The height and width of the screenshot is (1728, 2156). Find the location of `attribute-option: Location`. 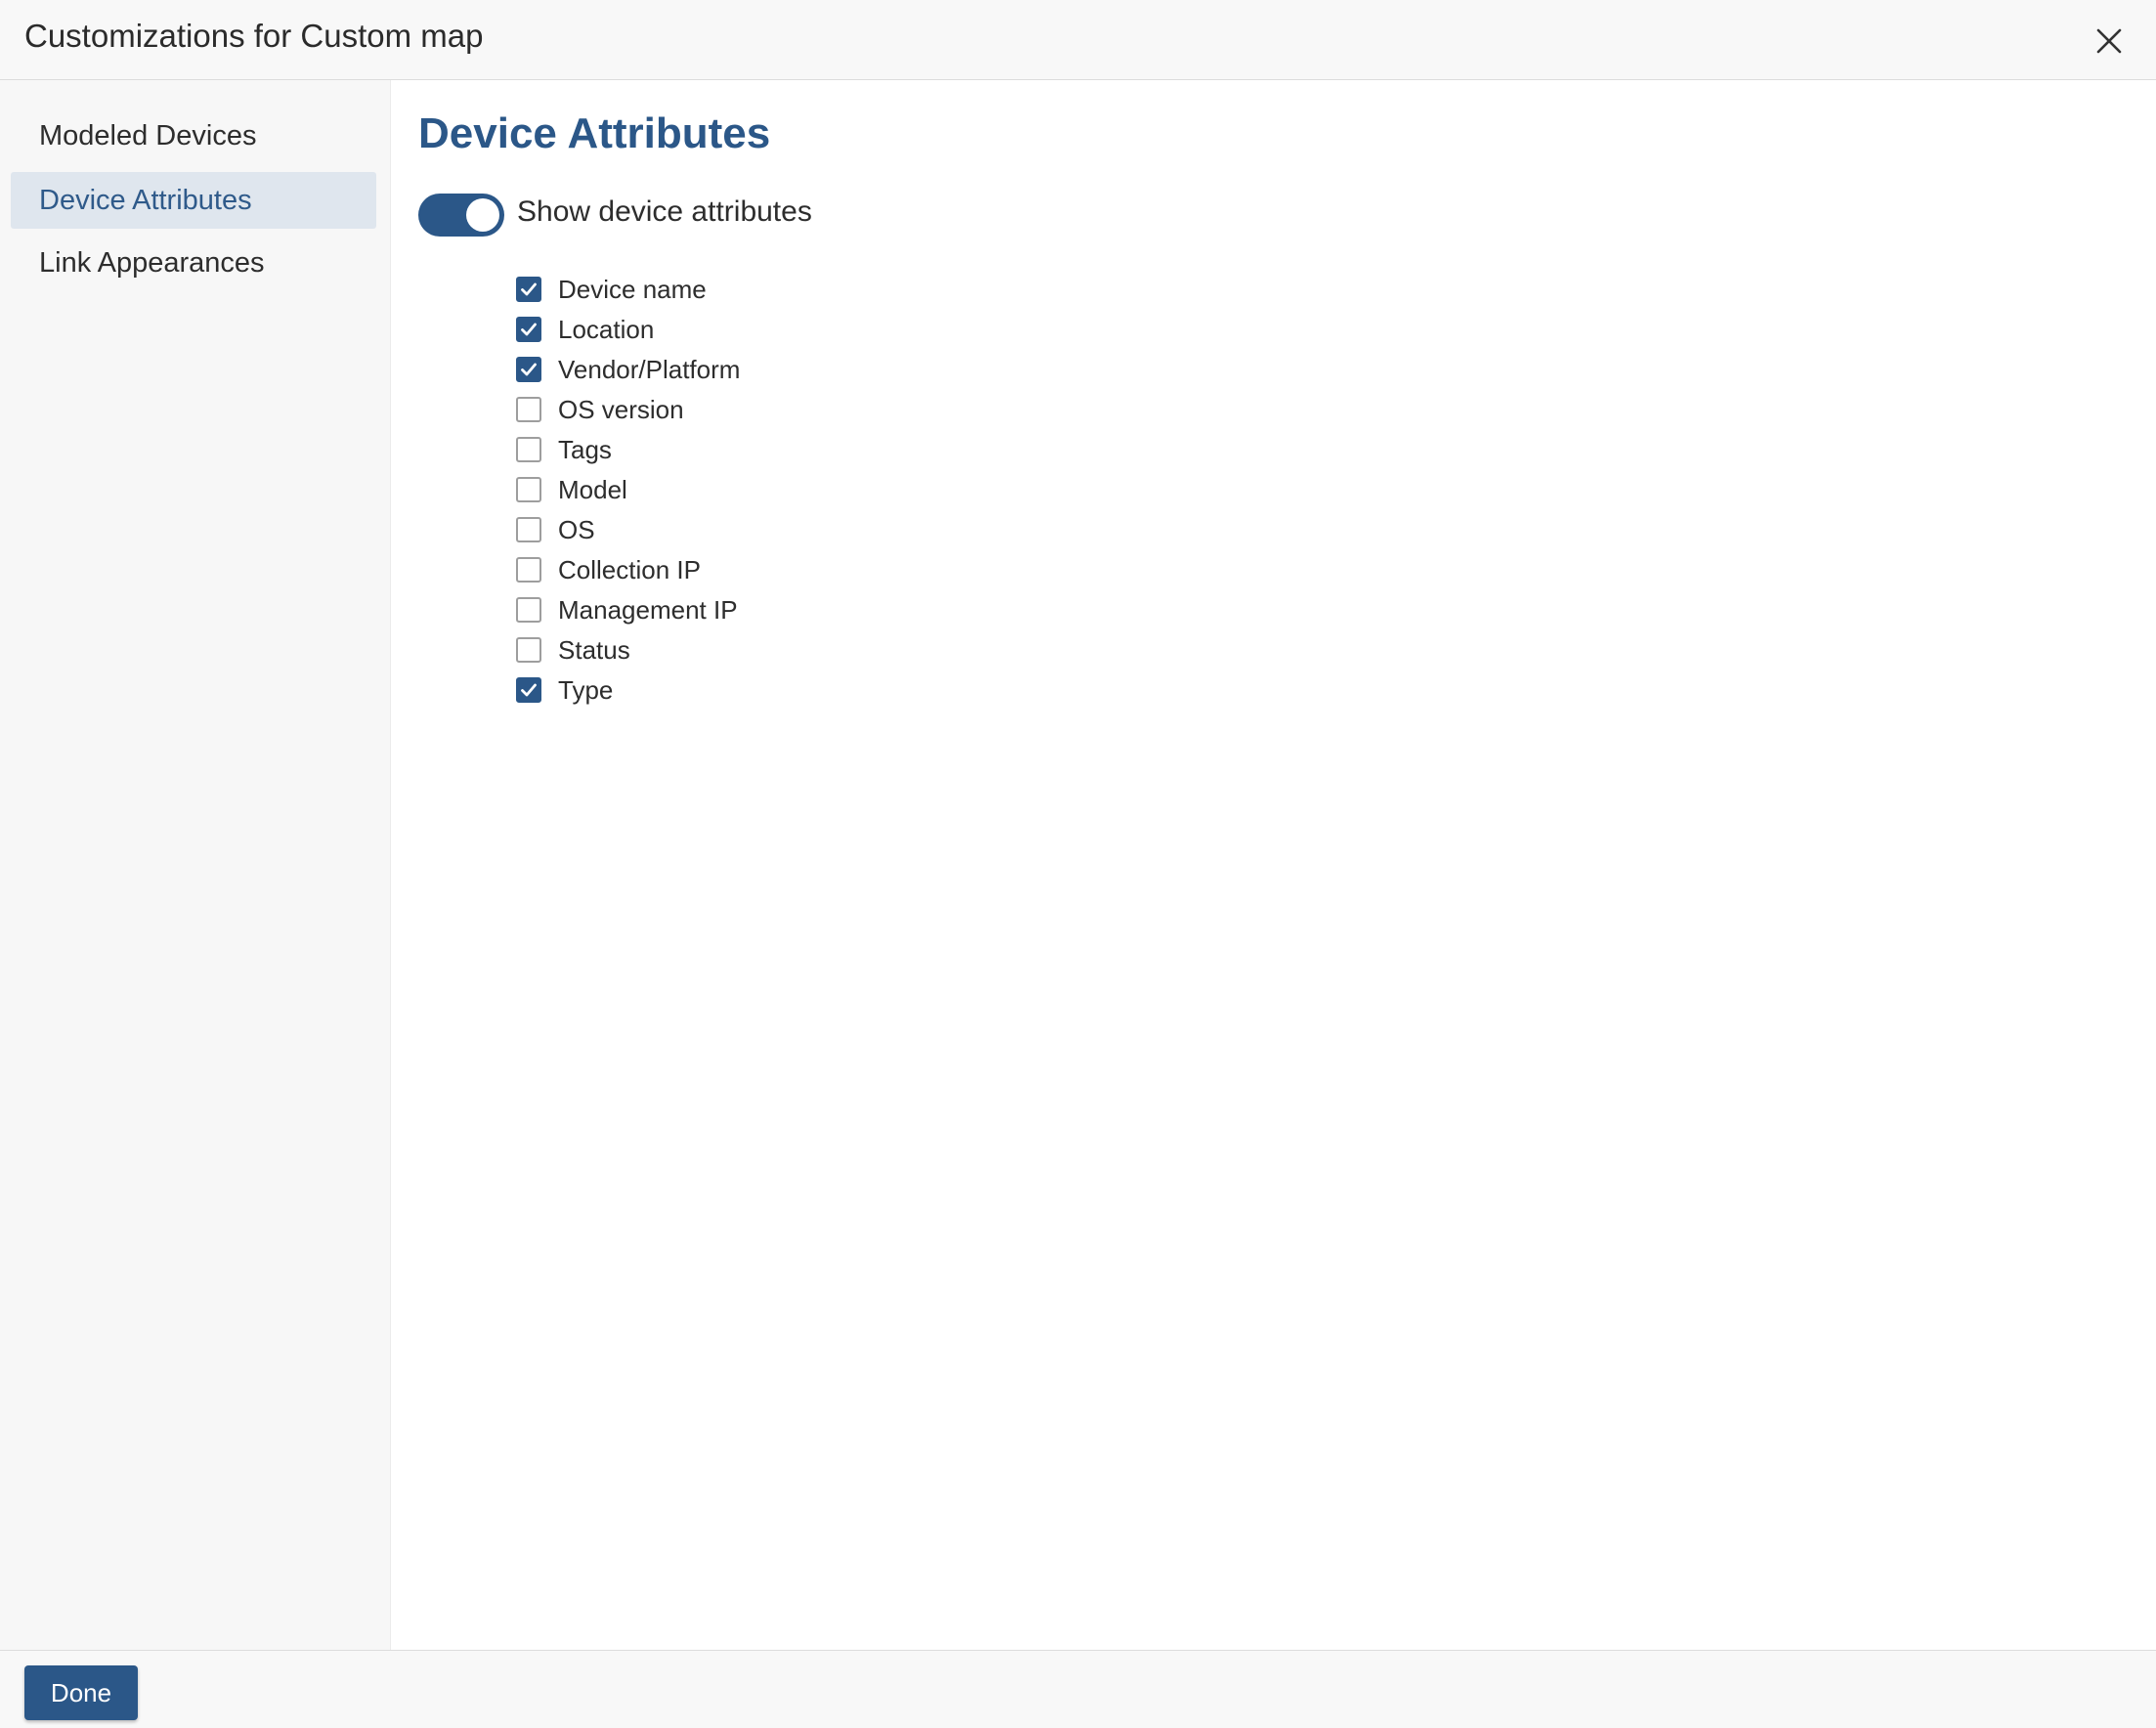

attribute-option: Location is located at coordinates (585, 329).